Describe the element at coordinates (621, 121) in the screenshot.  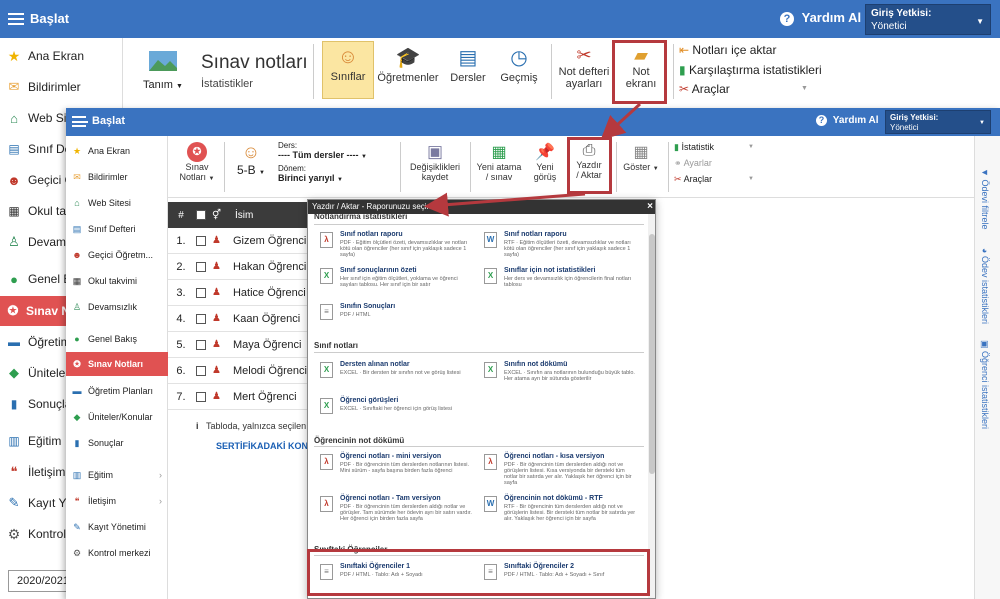
I see `arrow-to-print-button` at that location.